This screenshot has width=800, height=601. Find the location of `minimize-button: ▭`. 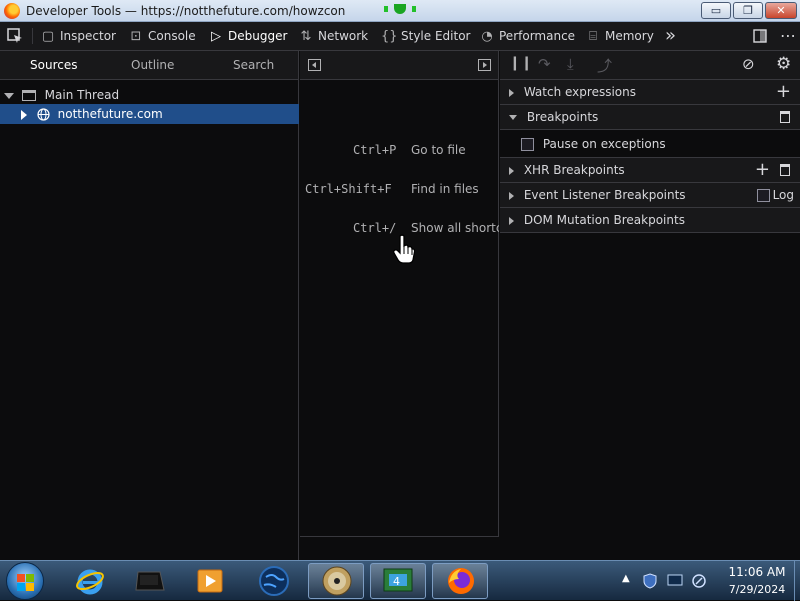

minimize-button: ▭ is located at coordinates (716, 10).